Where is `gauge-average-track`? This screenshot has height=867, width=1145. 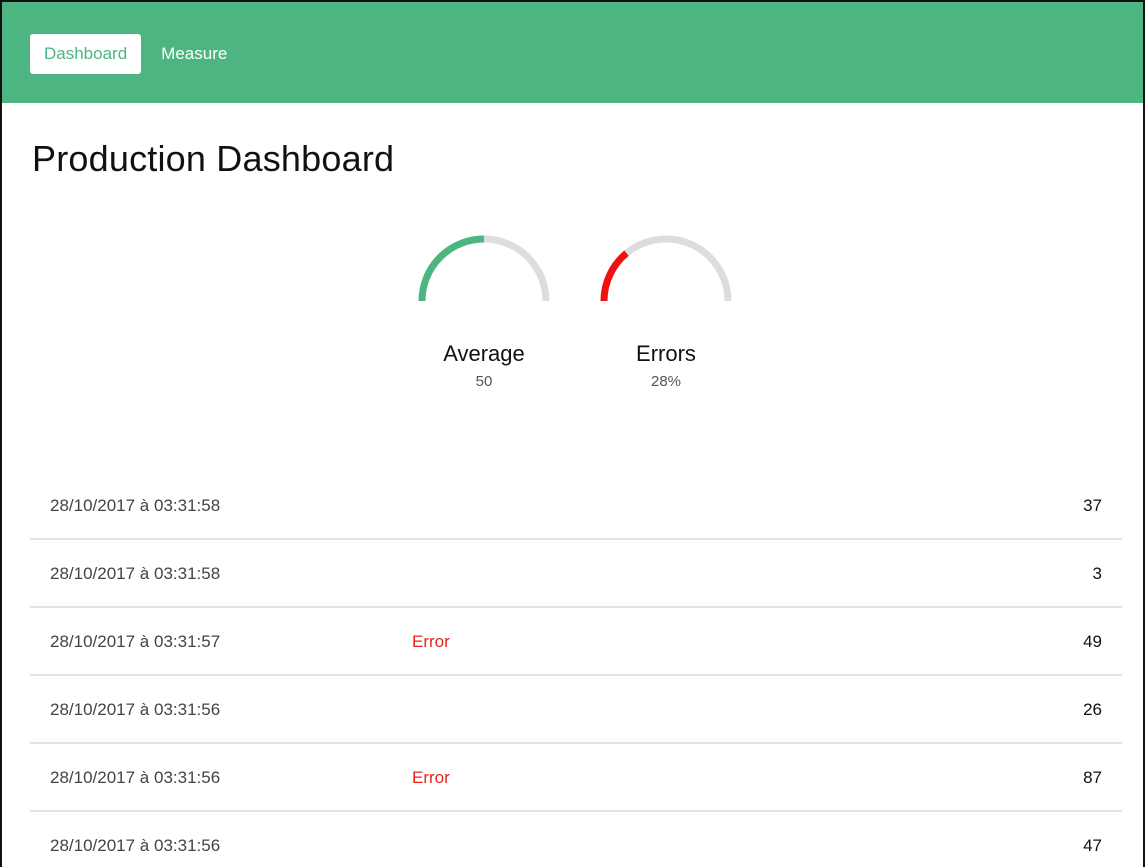 gauge-average-track is located at coordinates (484, 268).